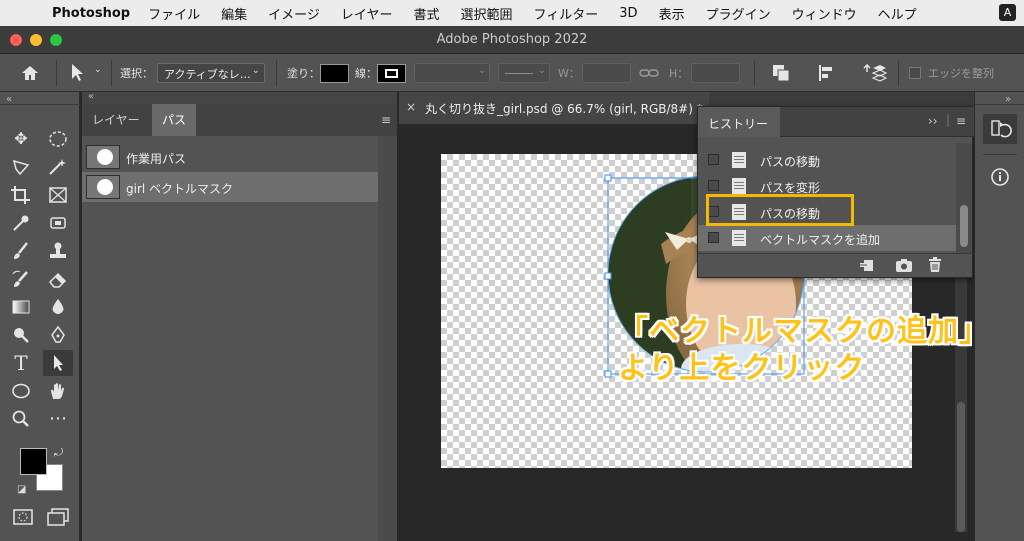 This screenshot has height=541, width=1024. What do you see at coordinates (391, 73) in the screenshot?
I see `stroke-color-swatch` at bounding box center [391, 73].